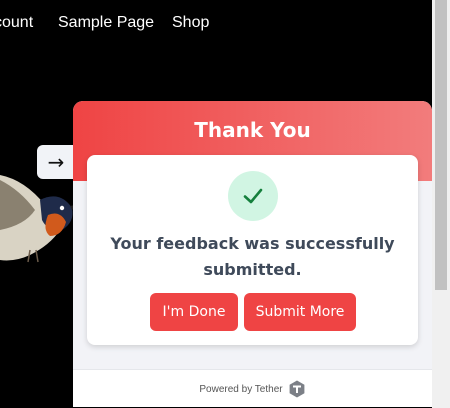 The image size is (450, 408). I want to click on submit-more-button: Submit More, so click(300, 312).